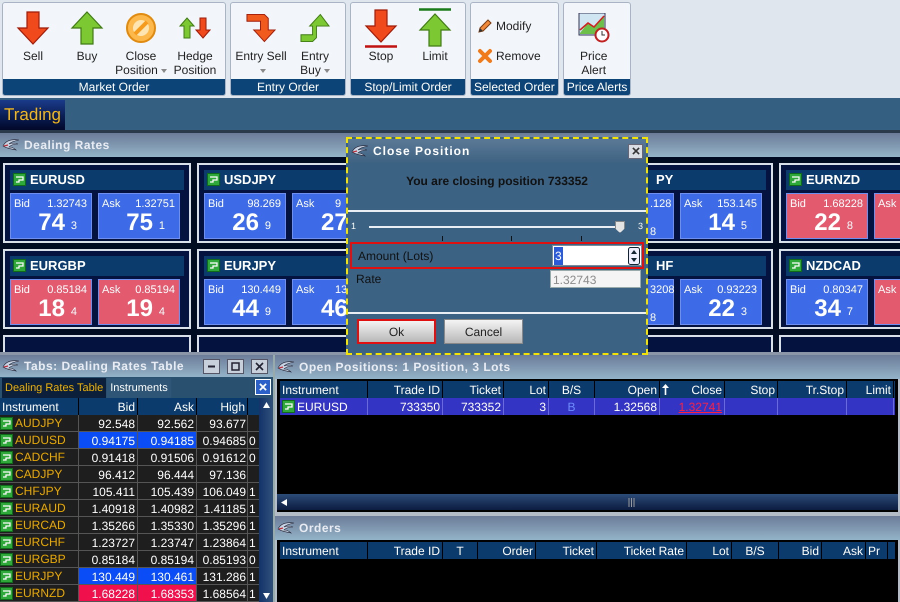  I want to click on quote-box: Bid 1.32743 74 3, so click(51, 215).